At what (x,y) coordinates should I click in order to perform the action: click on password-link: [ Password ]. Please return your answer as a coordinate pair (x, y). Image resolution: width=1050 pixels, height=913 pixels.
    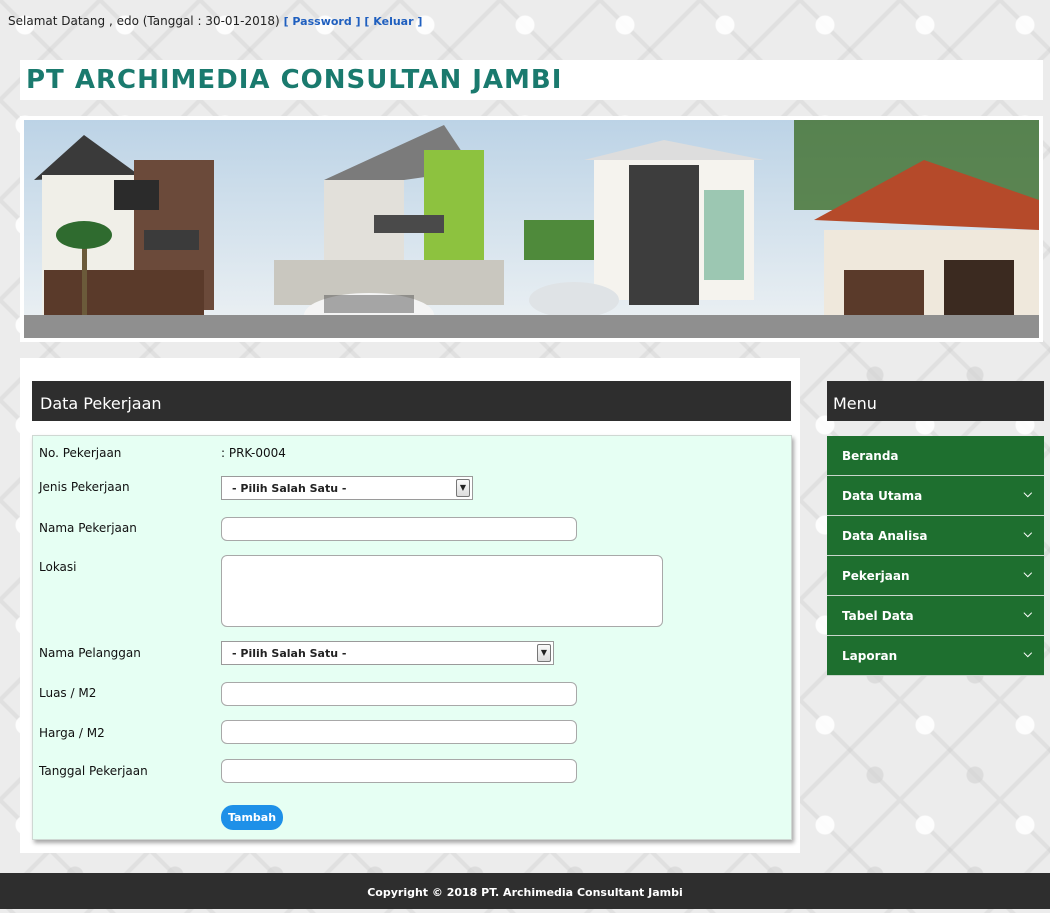
    Looking at the image, I should click on (322, 21).